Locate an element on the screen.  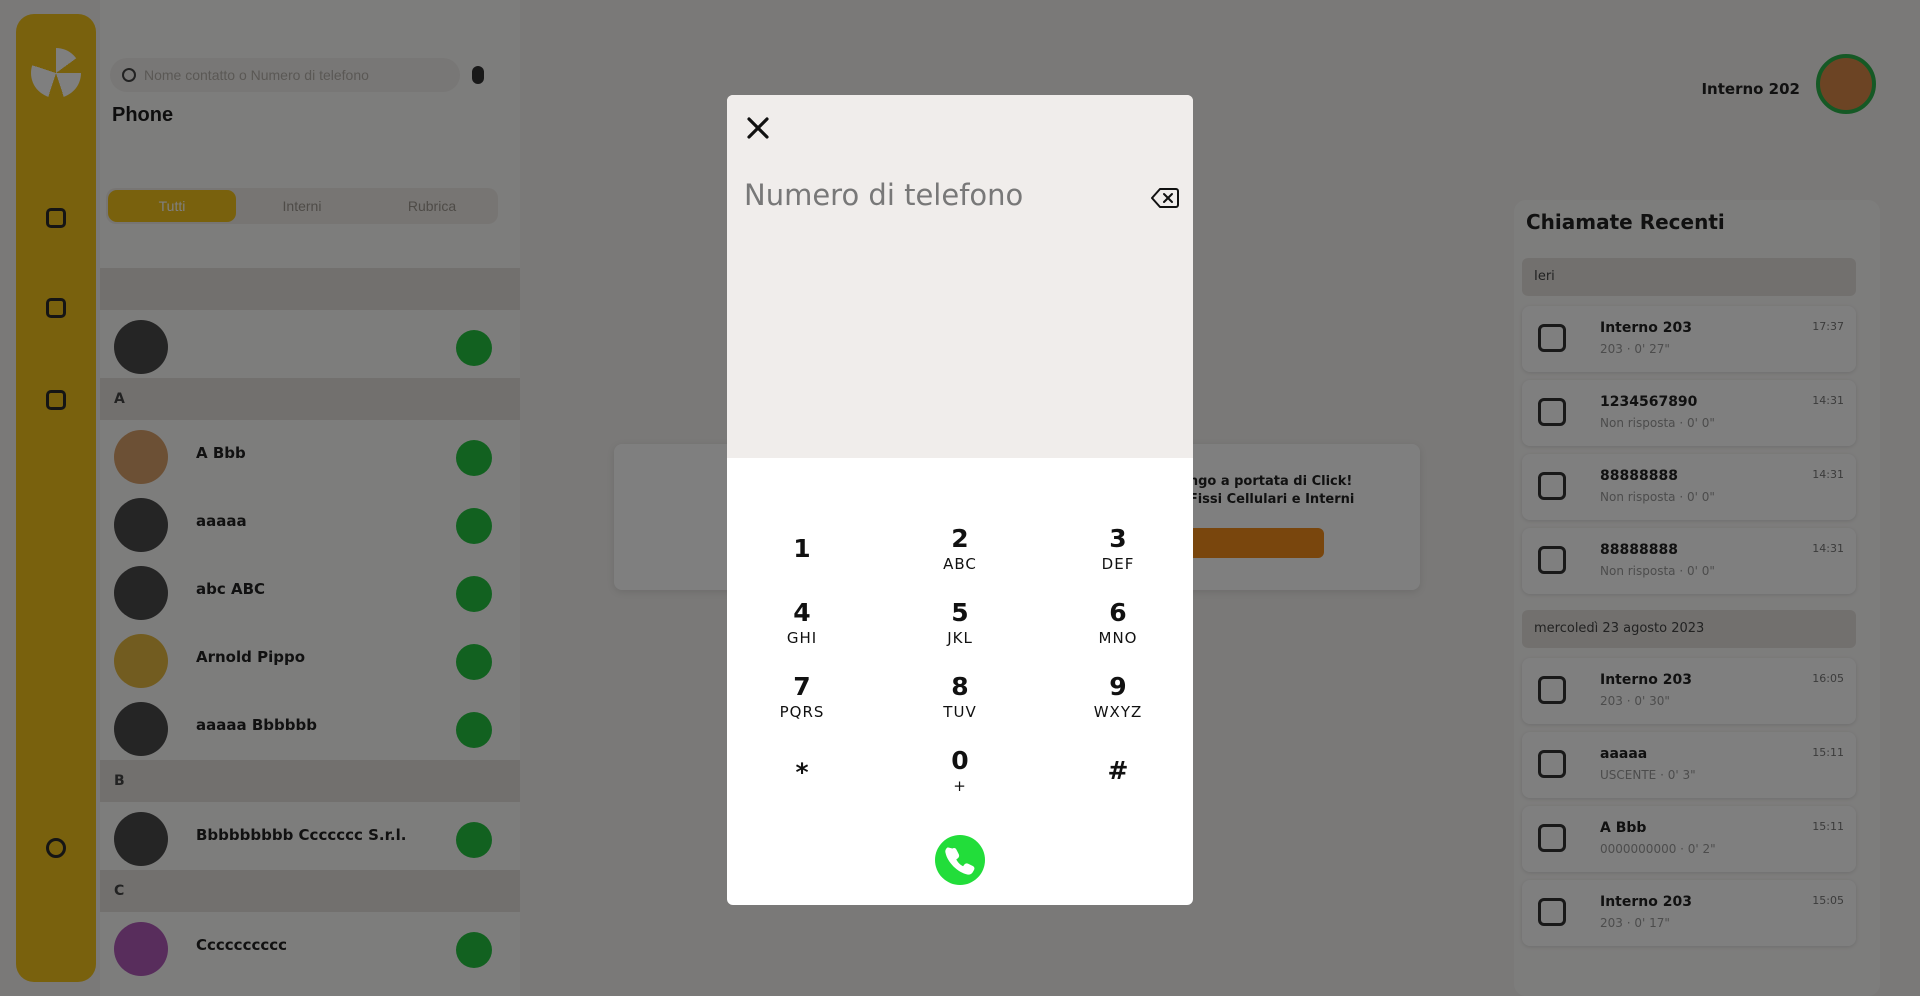
dialpad-key-1: 1 is located at coordinates (802, 562).